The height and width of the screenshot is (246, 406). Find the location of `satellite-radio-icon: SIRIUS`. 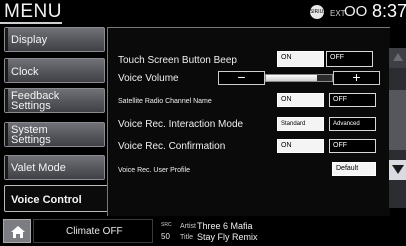

satellite-radio-icon: SIRIUS is located at coordinates (318, 12).